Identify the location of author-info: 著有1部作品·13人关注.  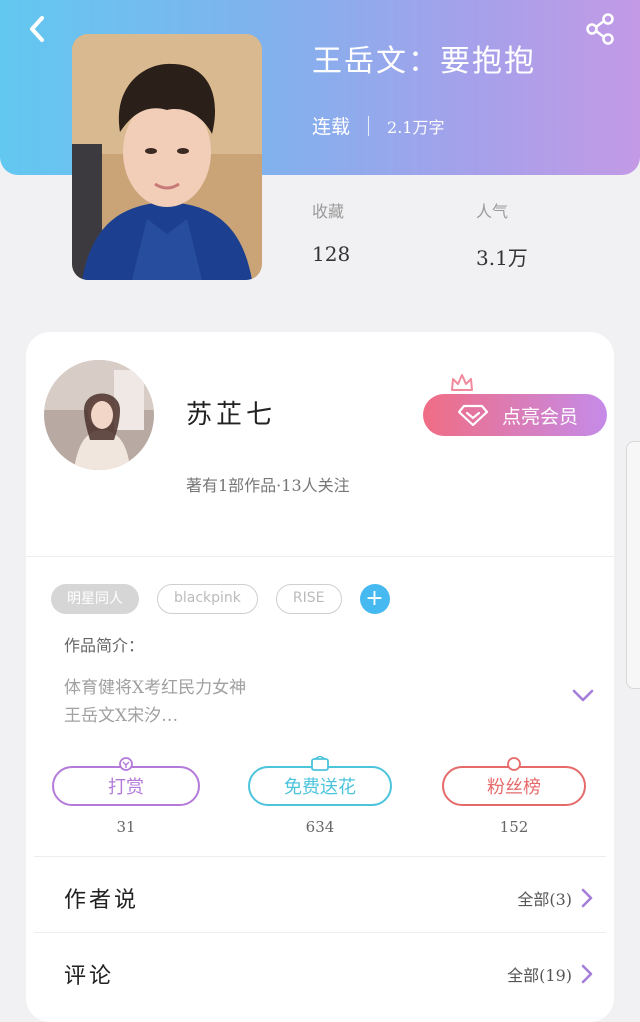
(268, 485).